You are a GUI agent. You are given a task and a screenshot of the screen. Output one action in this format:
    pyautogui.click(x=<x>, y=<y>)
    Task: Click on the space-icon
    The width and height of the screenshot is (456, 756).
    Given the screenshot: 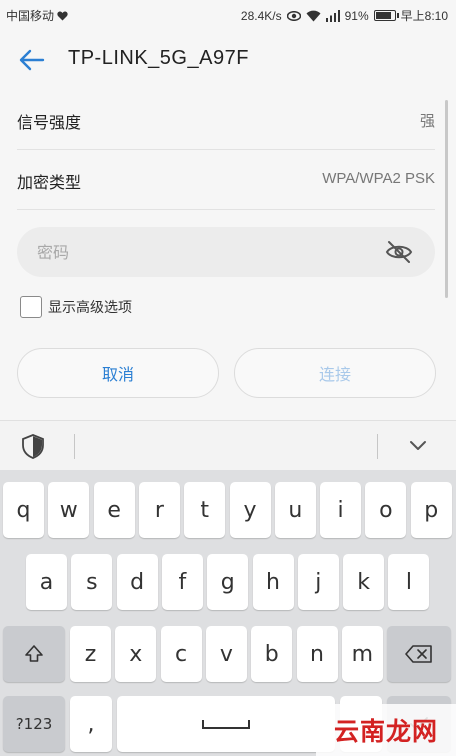 What is the action you would take?
    pyautogui.click(x=226, y=724)
    